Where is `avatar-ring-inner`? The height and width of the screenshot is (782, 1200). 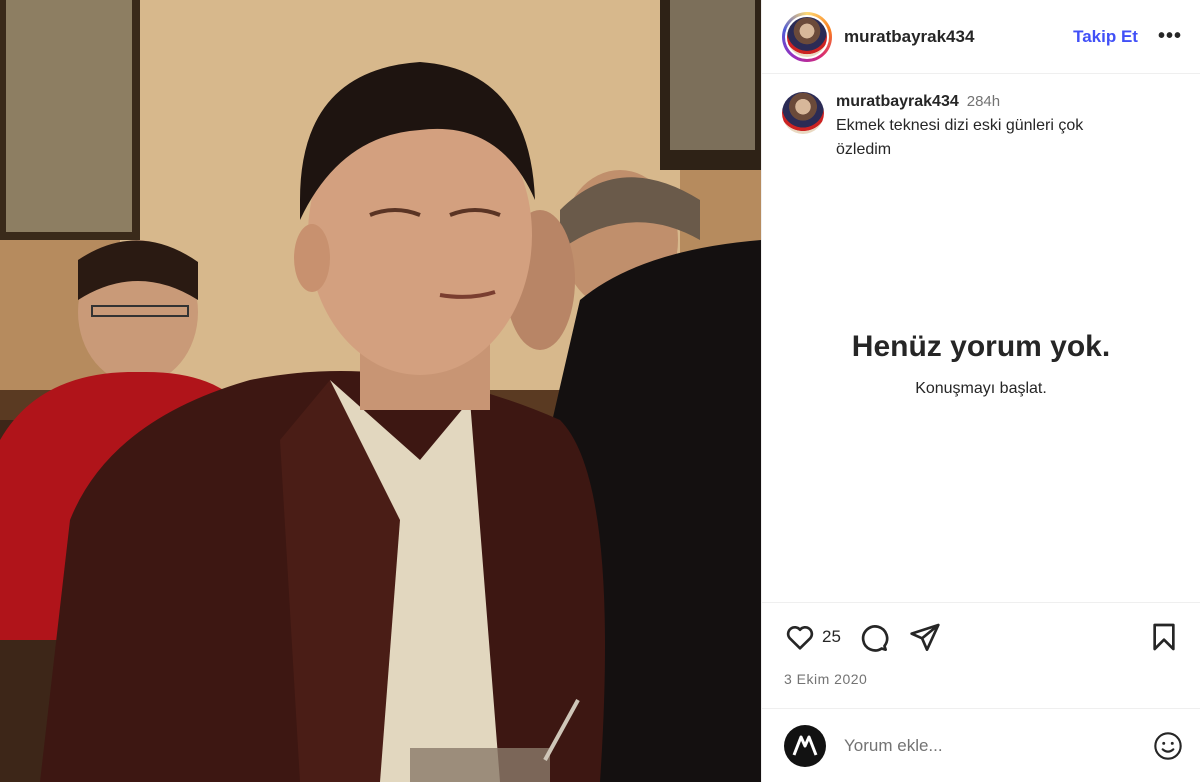
avatar-ring-inner is located at coordinates (807, 36).